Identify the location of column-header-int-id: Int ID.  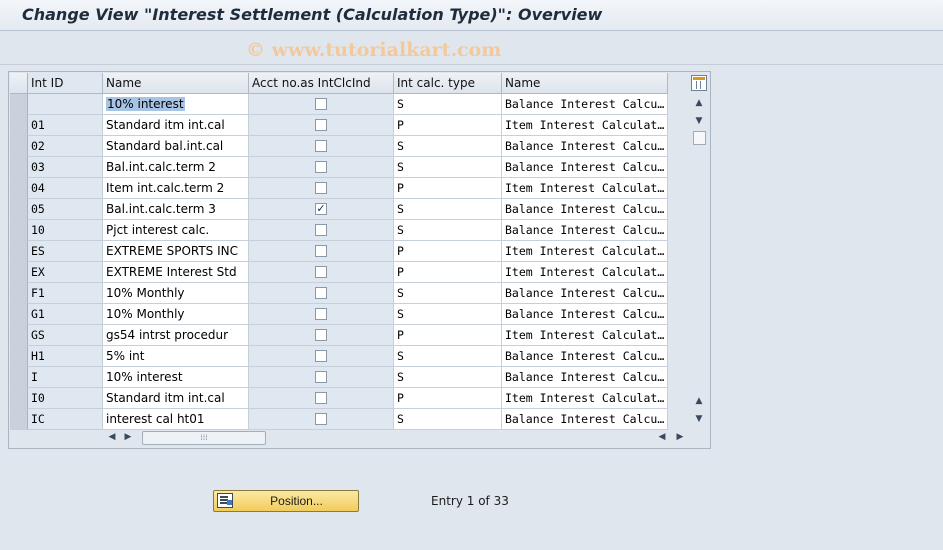
(65, 83).